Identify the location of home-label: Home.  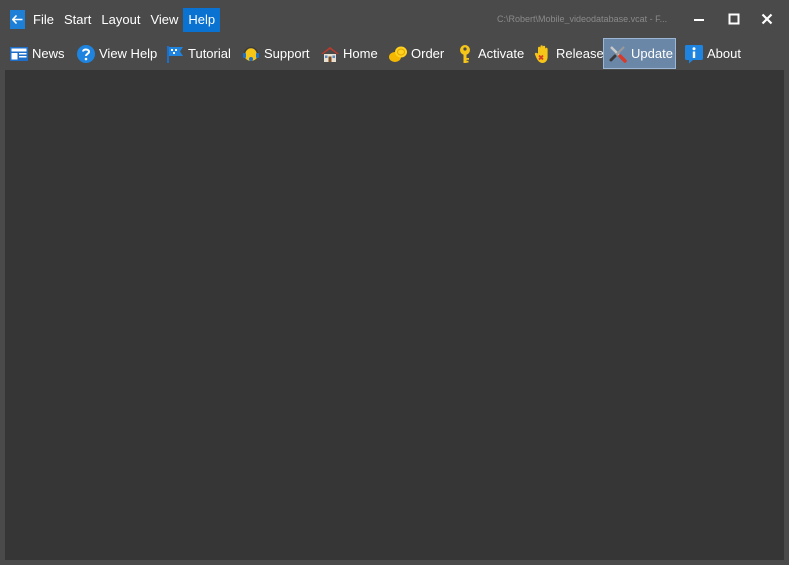
(360, 53).